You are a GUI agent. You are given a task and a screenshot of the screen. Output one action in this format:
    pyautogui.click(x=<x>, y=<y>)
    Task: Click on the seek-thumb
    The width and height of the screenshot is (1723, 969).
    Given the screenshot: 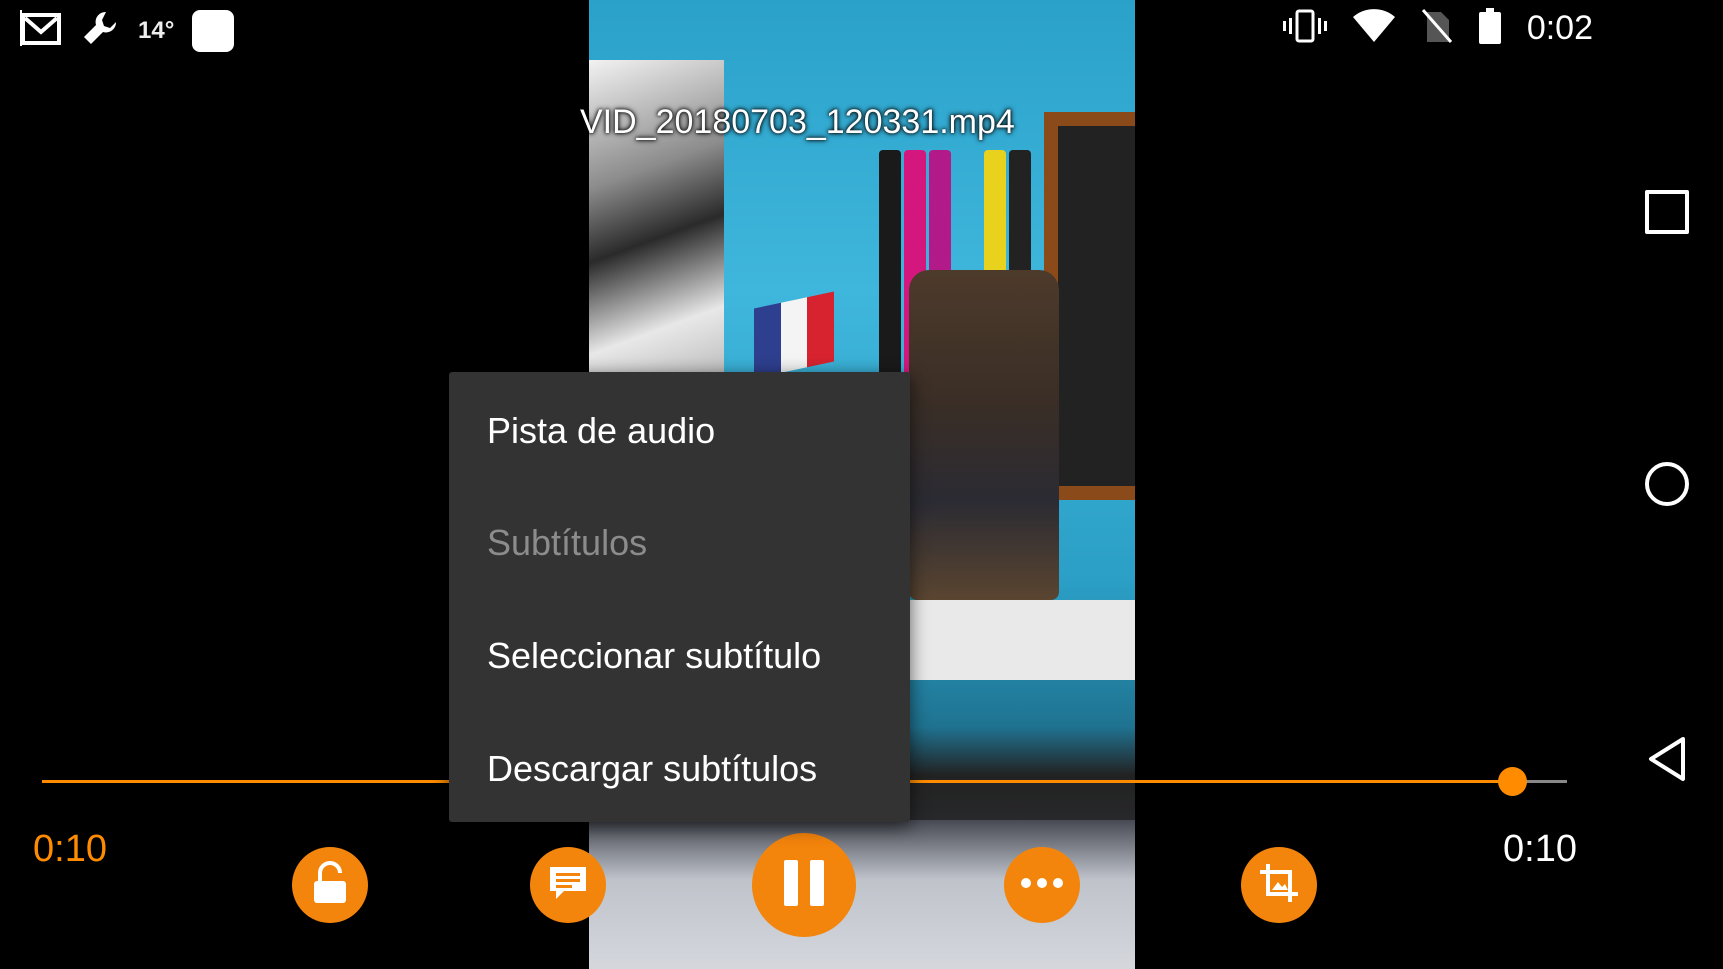 What is the action you would take?
    pyautogui.click(x=1512, y=781)
    